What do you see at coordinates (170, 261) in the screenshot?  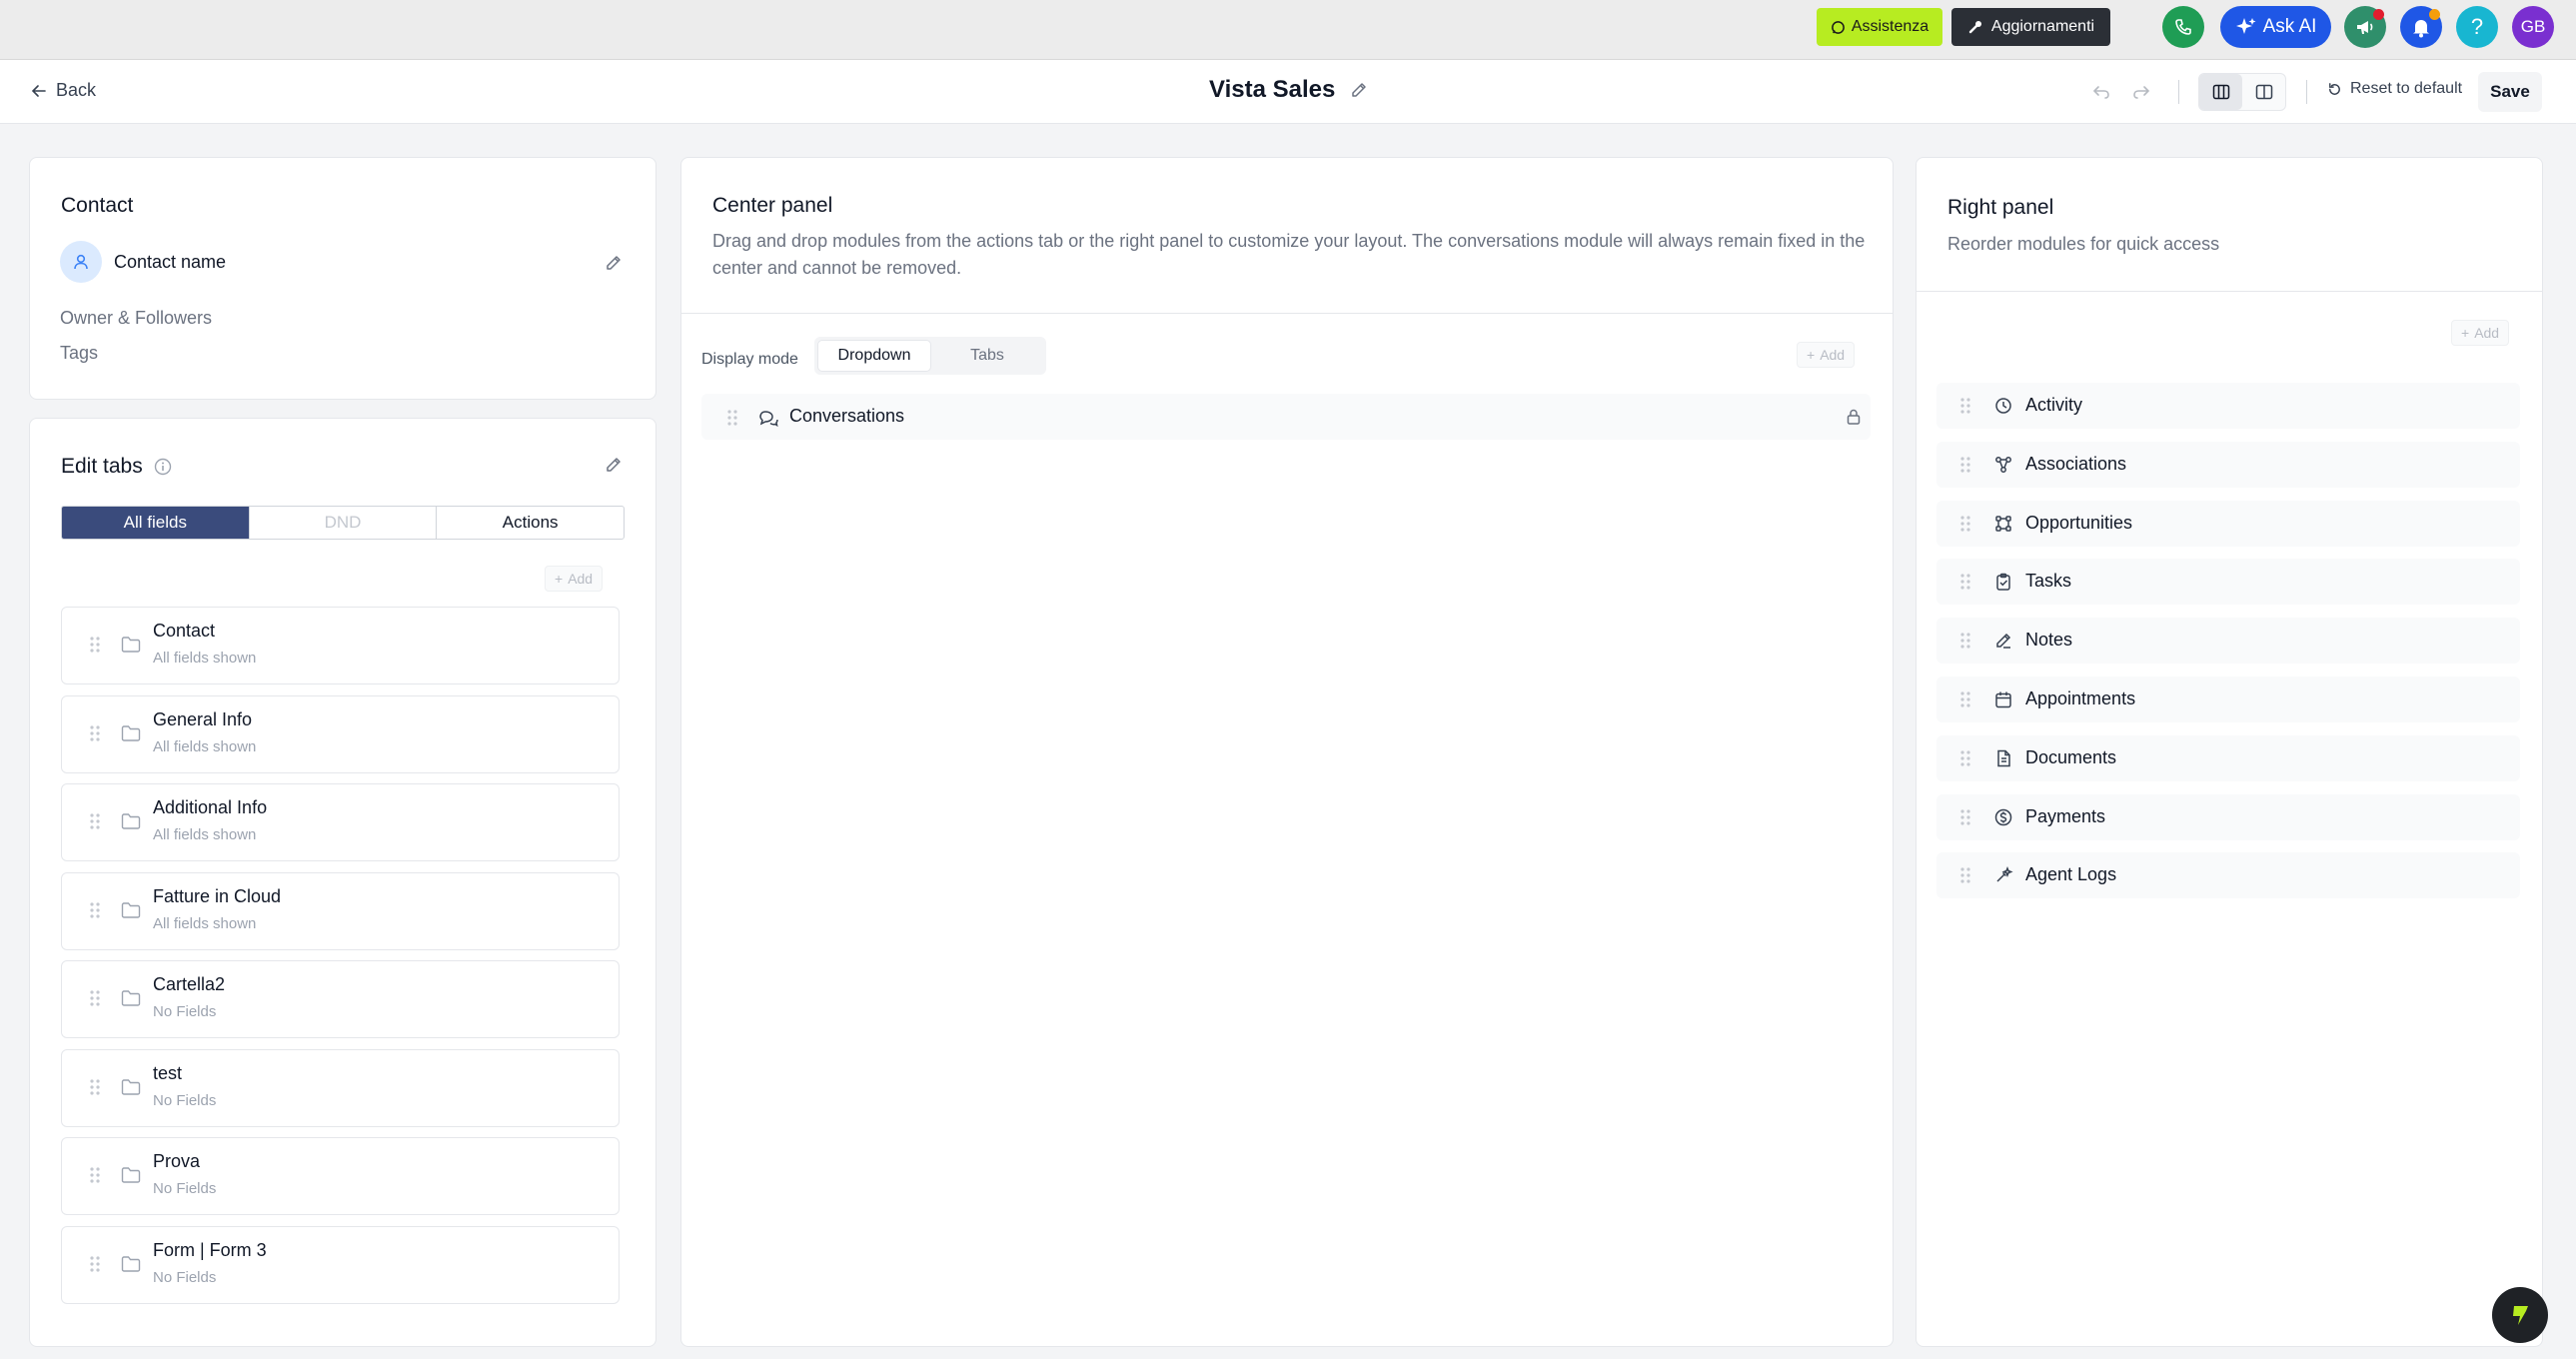 I see `contact-name: Contact name` at bounding box center [170, 261].